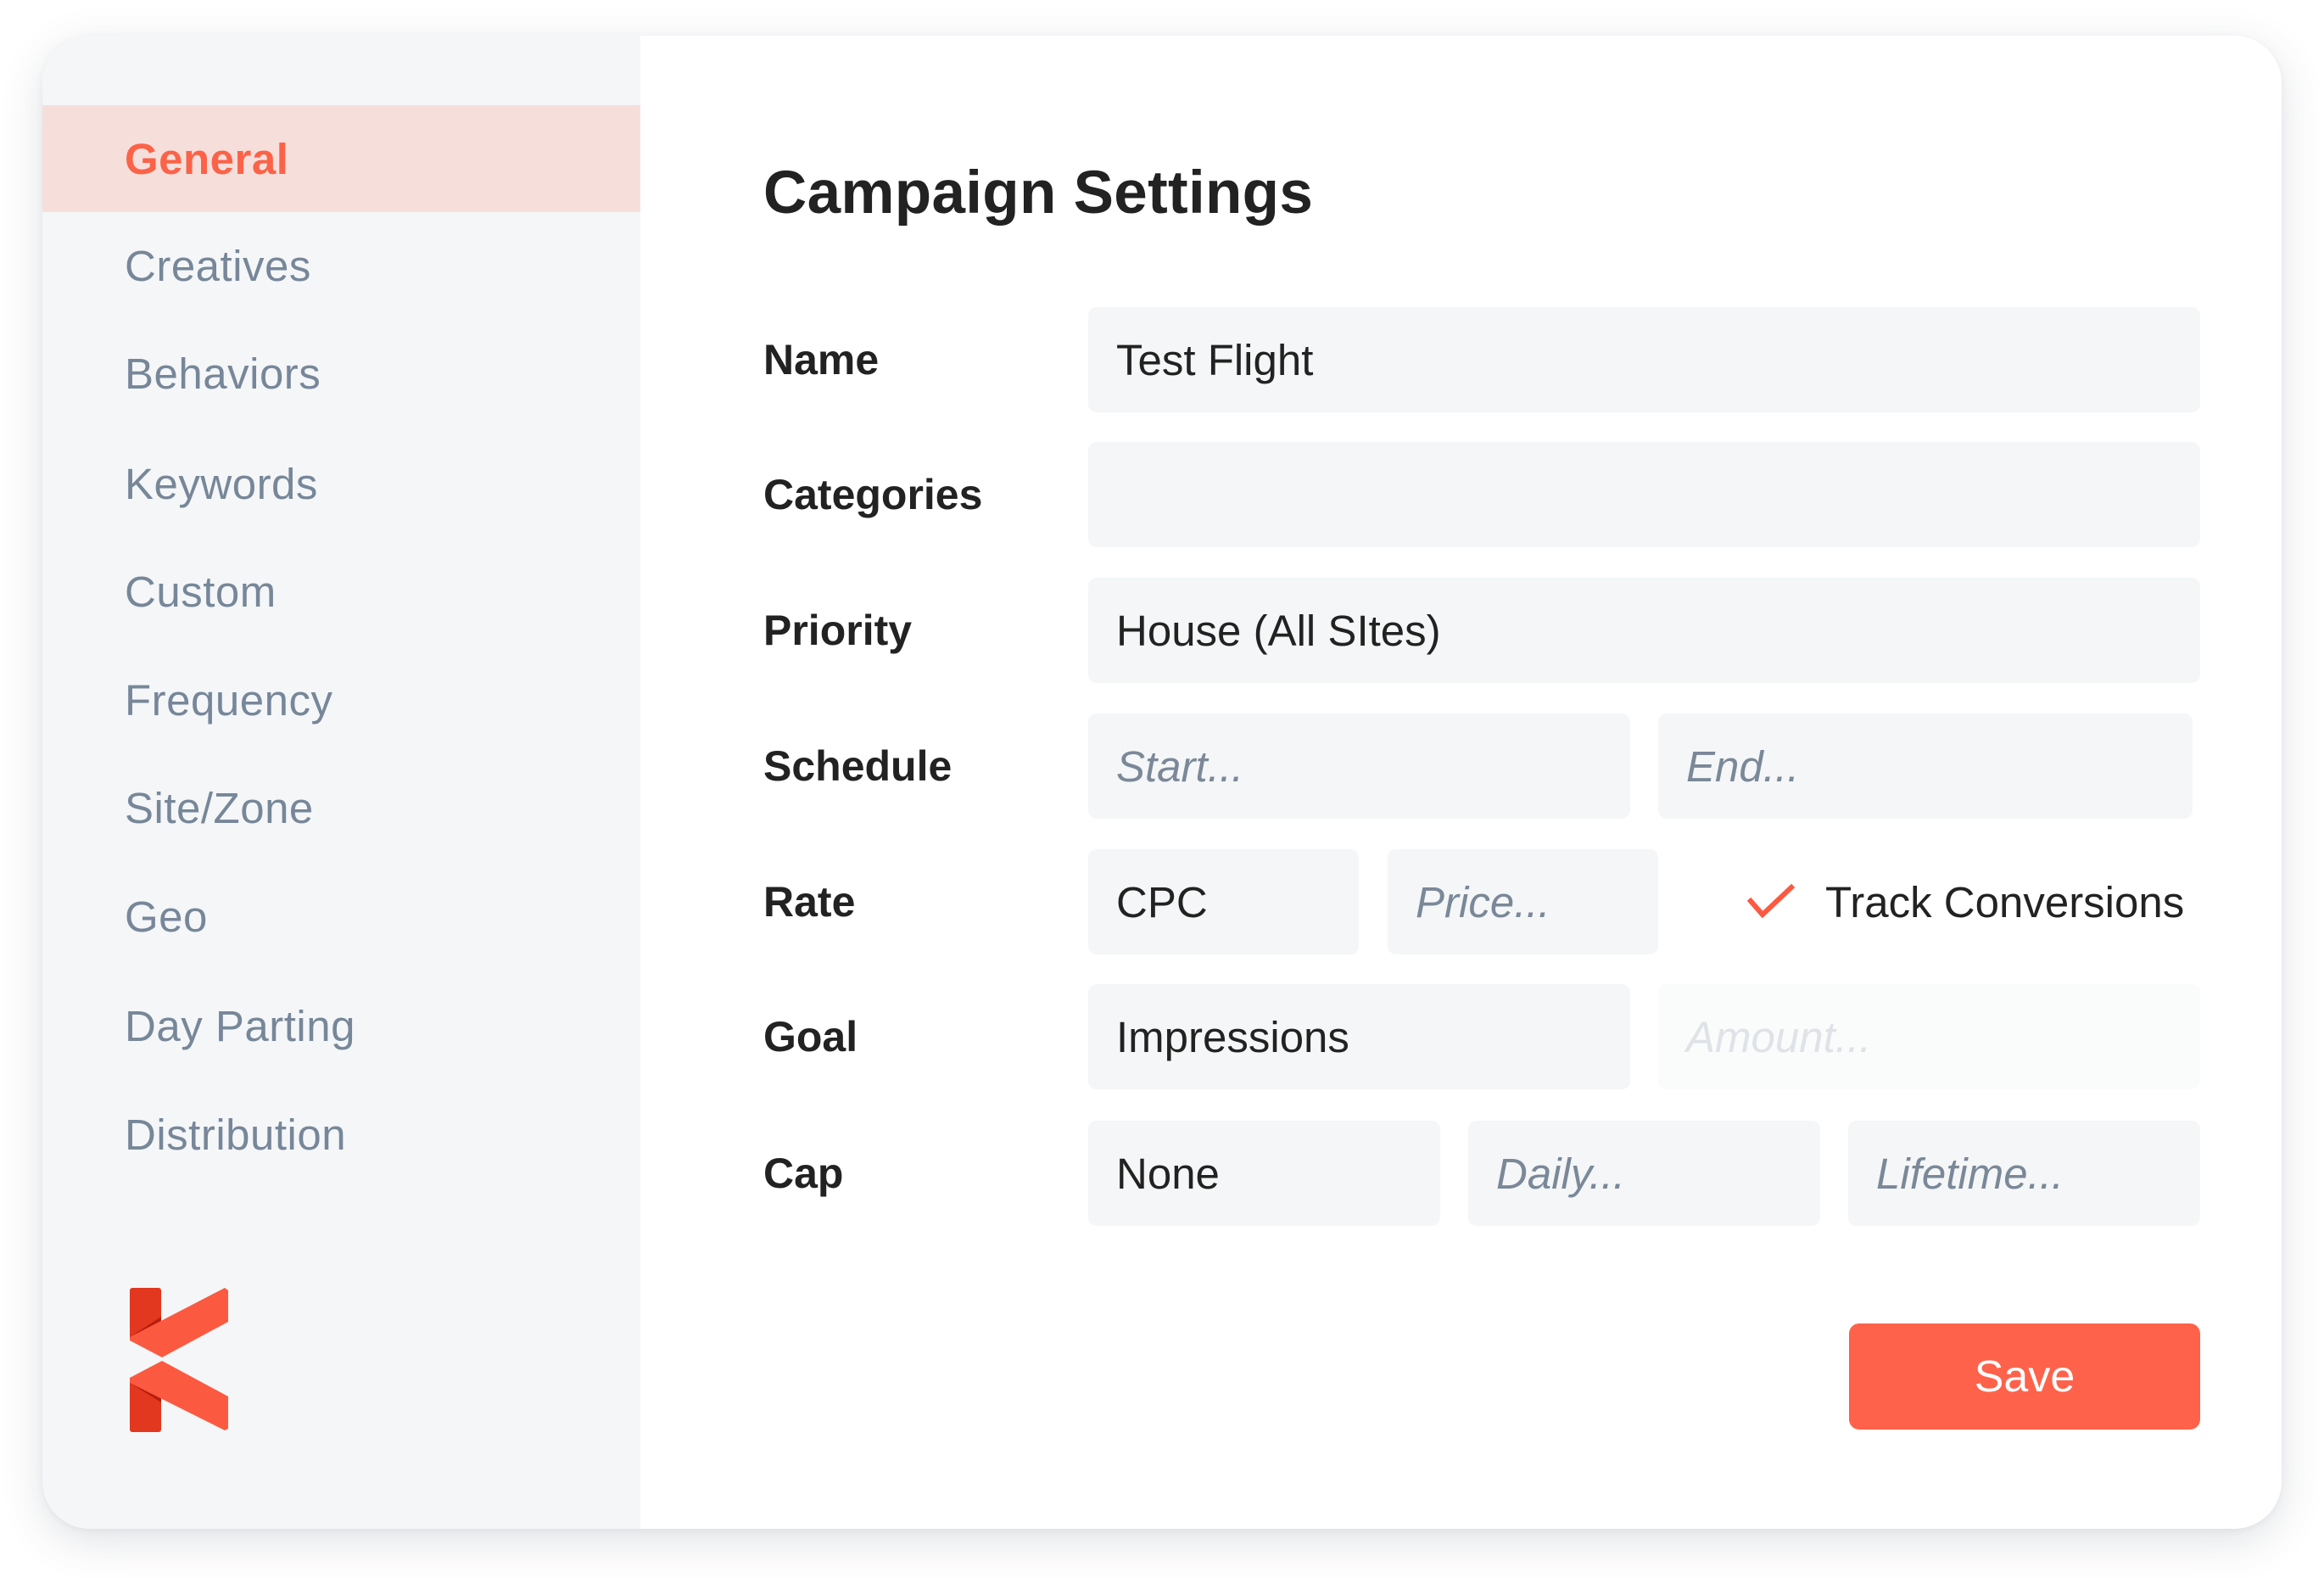  What do you see at coordinates (2024, 1377) in the screenshot?
I see `save-button: Save` at bounding box center [2024, 1377].